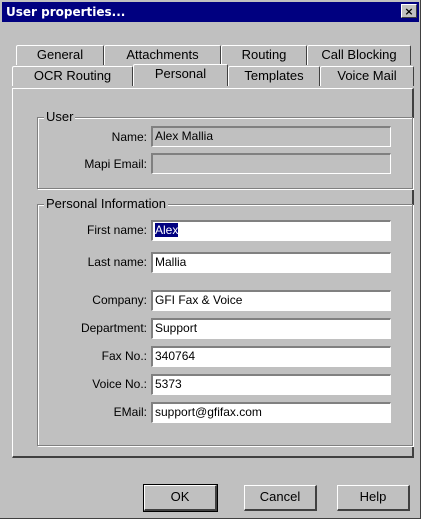 The image size is (424, 521). I want to click on fax-number-label: Fax No.:, so click(124, 356).